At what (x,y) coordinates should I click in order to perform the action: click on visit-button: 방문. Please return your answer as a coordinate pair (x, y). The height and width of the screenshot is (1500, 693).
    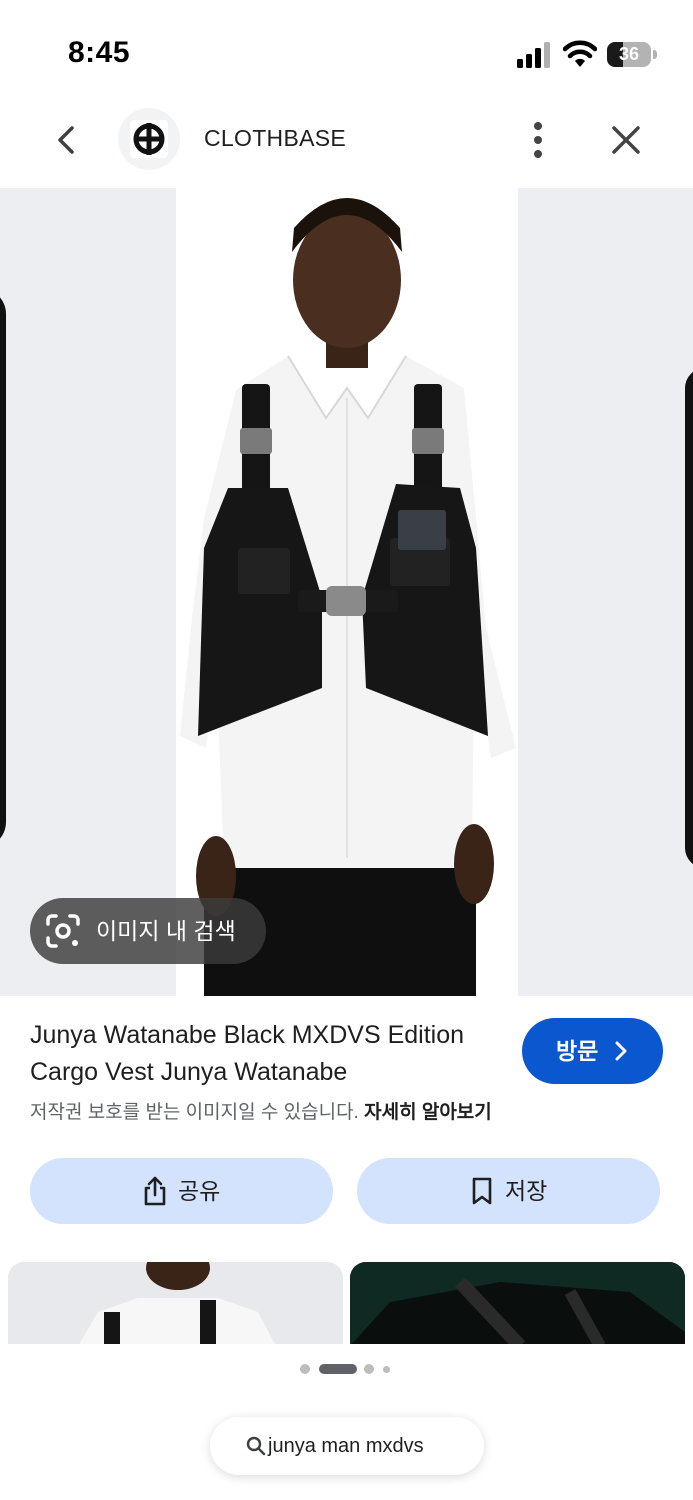
    Looking at the image, I should click on (592, 1051).